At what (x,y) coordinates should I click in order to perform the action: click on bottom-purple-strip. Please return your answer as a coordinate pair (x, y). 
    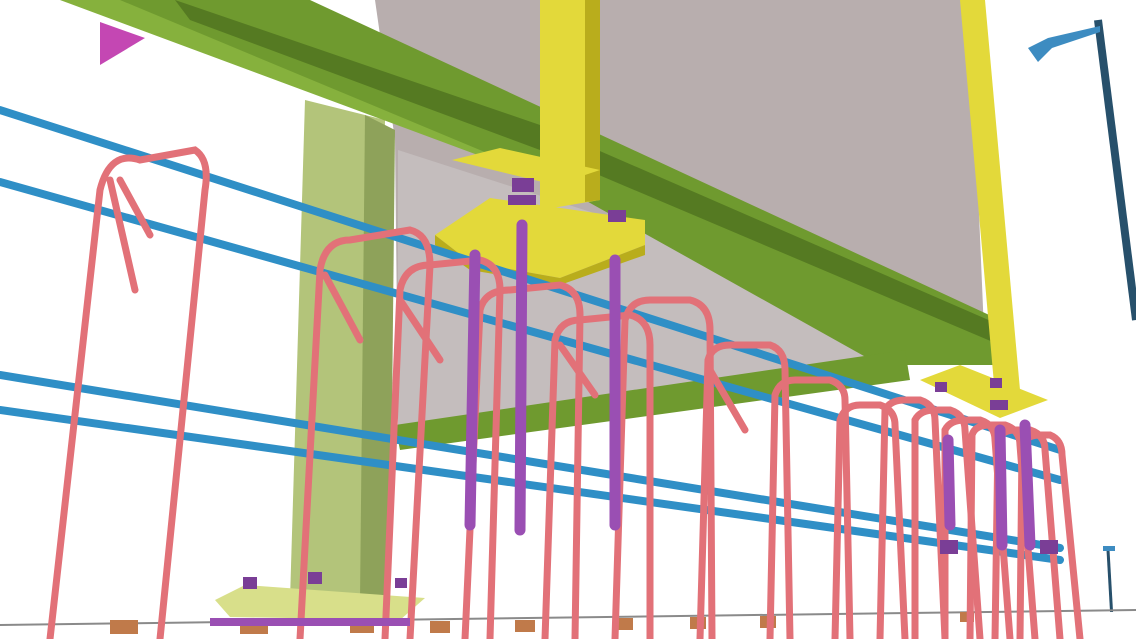
    Looking at the image, I should click on (310, 622).